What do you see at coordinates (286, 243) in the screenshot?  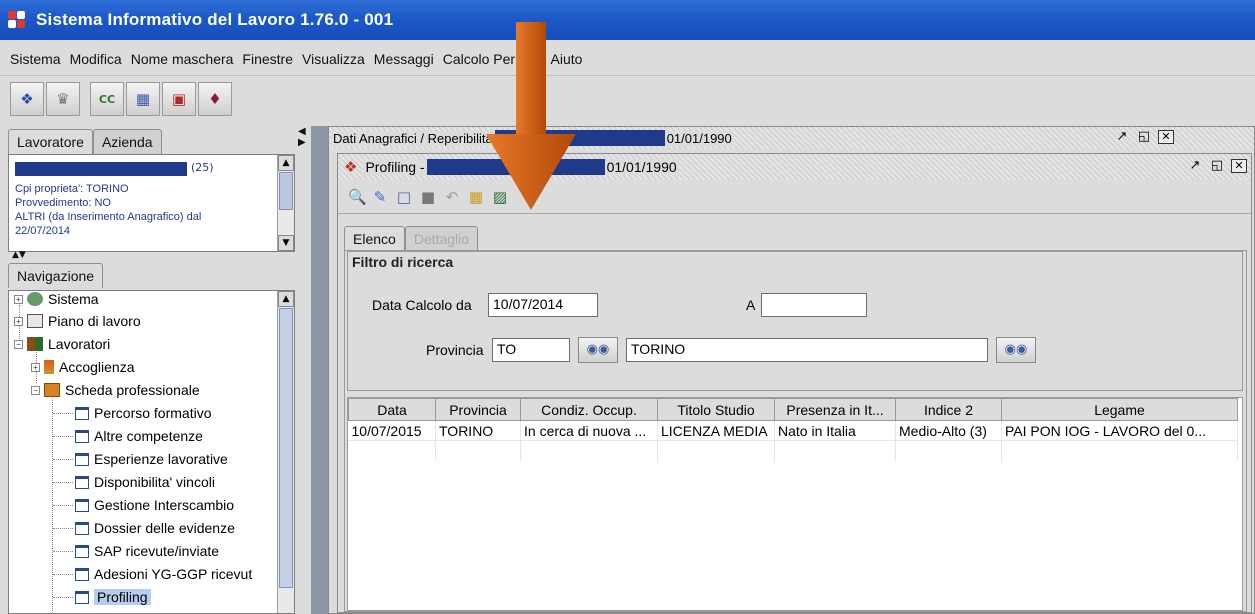 I see `scroll-down-icon: ▼` at bounding box center [286, 243].